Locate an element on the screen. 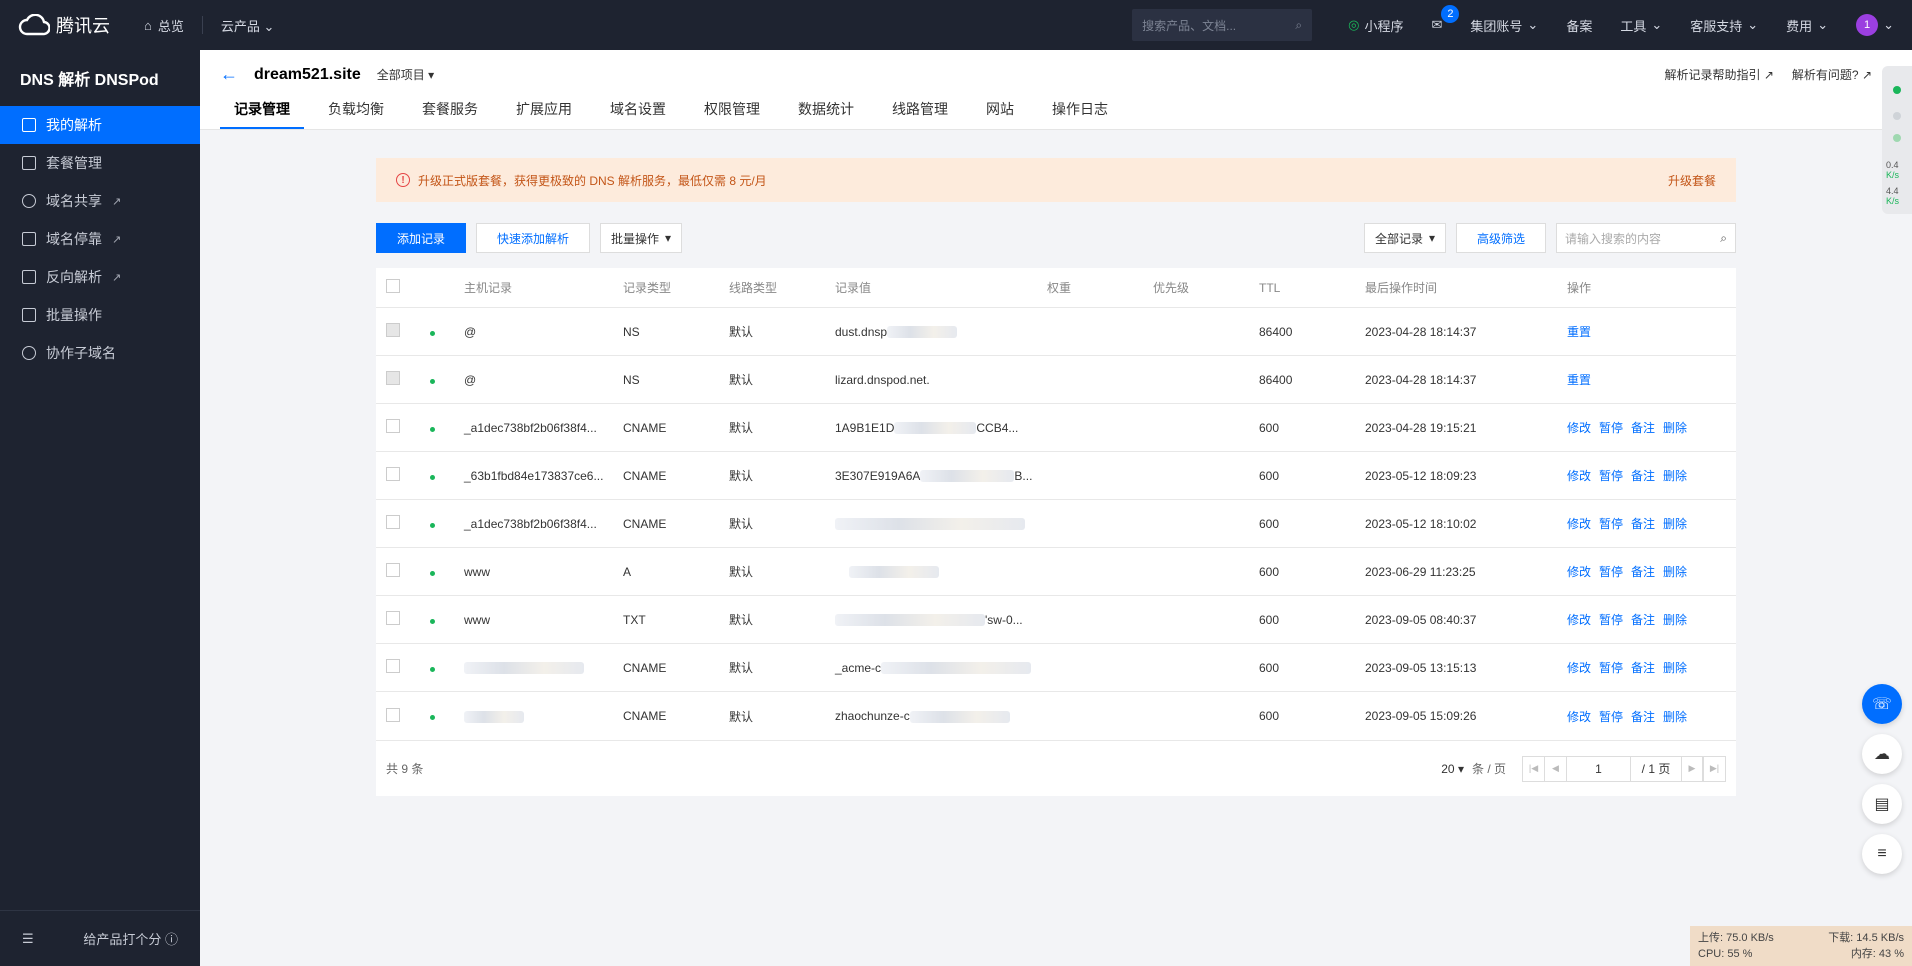  back-arrow-icon: ← is located at coordinates (229, 74).